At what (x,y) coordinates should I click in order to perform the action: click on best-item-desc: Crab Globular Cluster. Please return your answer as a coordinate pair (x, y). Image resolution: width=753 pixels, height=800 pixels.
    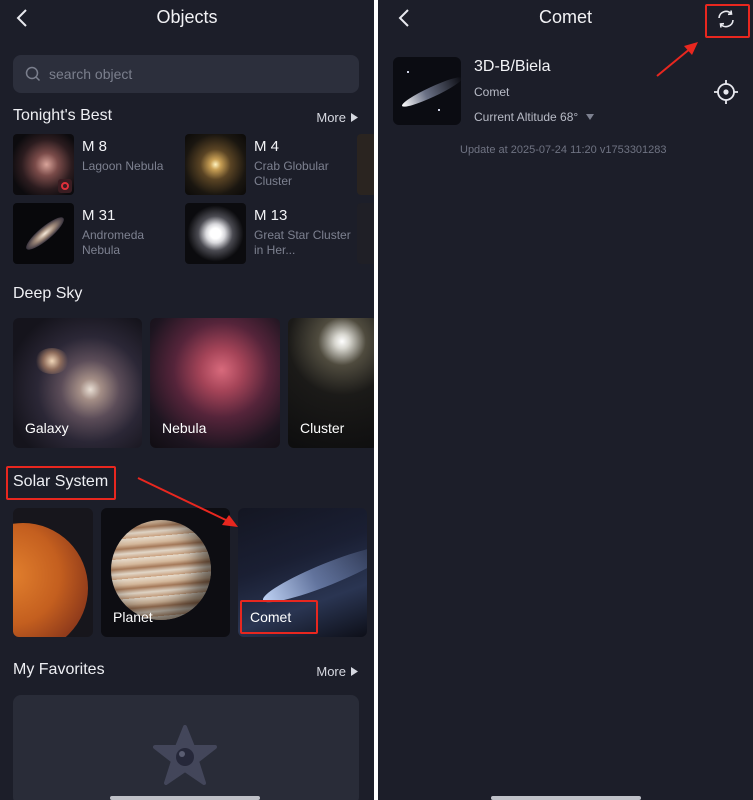
    Looking at the image, I should click on (291, 173).